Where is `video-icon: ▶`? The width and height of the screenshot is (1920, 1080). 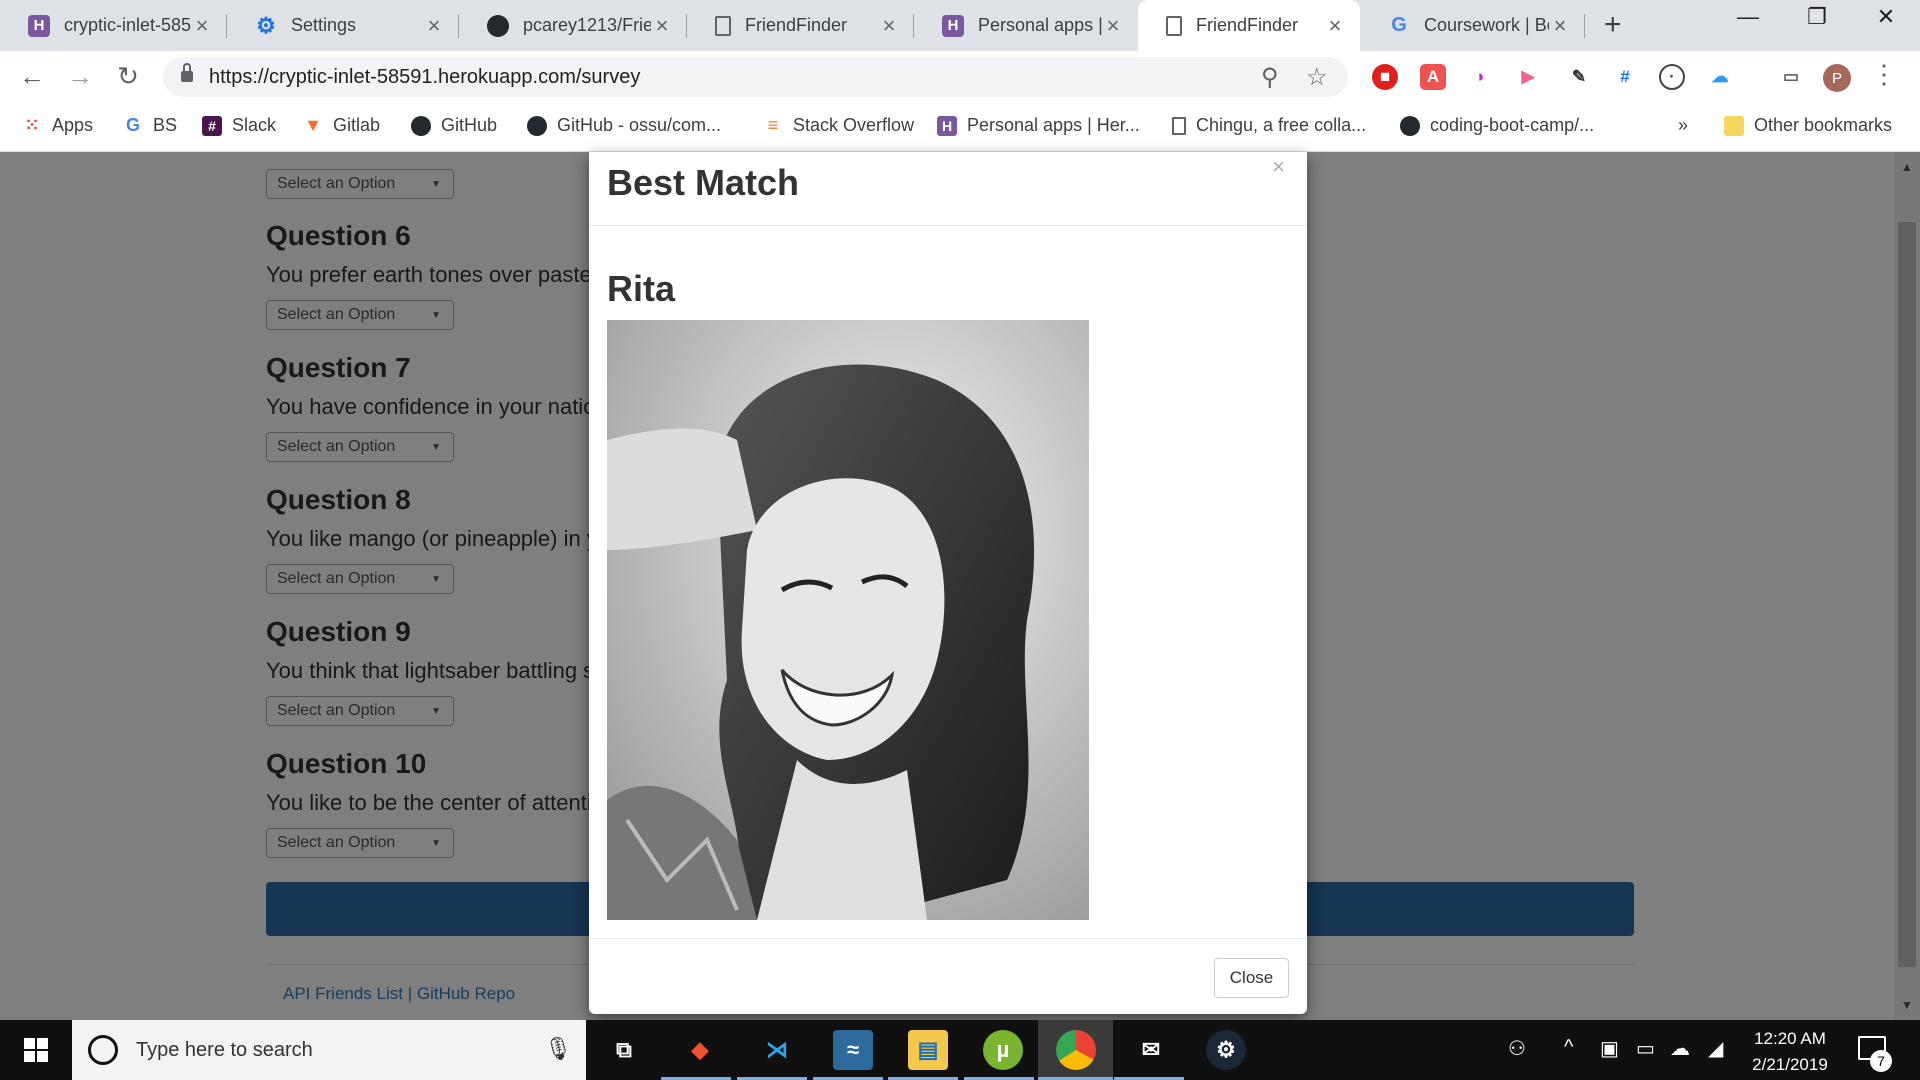
video-icon: ▶ is located at coordinates (1528, 77).